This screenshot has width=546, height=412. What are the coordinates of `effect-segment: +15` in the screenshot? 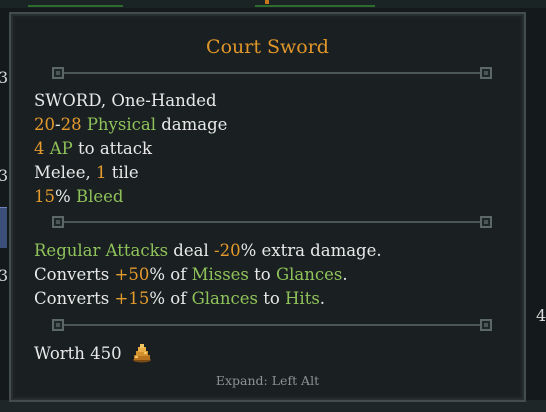 It's located at (132, 298).